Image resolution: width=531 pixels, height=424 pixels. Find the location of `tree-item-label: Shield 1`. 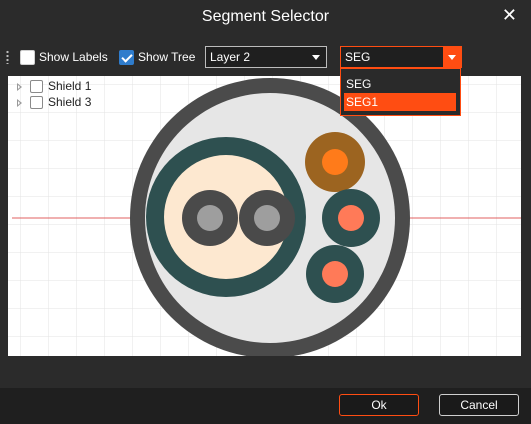

tree-item-label: Shield 1 is located at coordinates (70, 86).